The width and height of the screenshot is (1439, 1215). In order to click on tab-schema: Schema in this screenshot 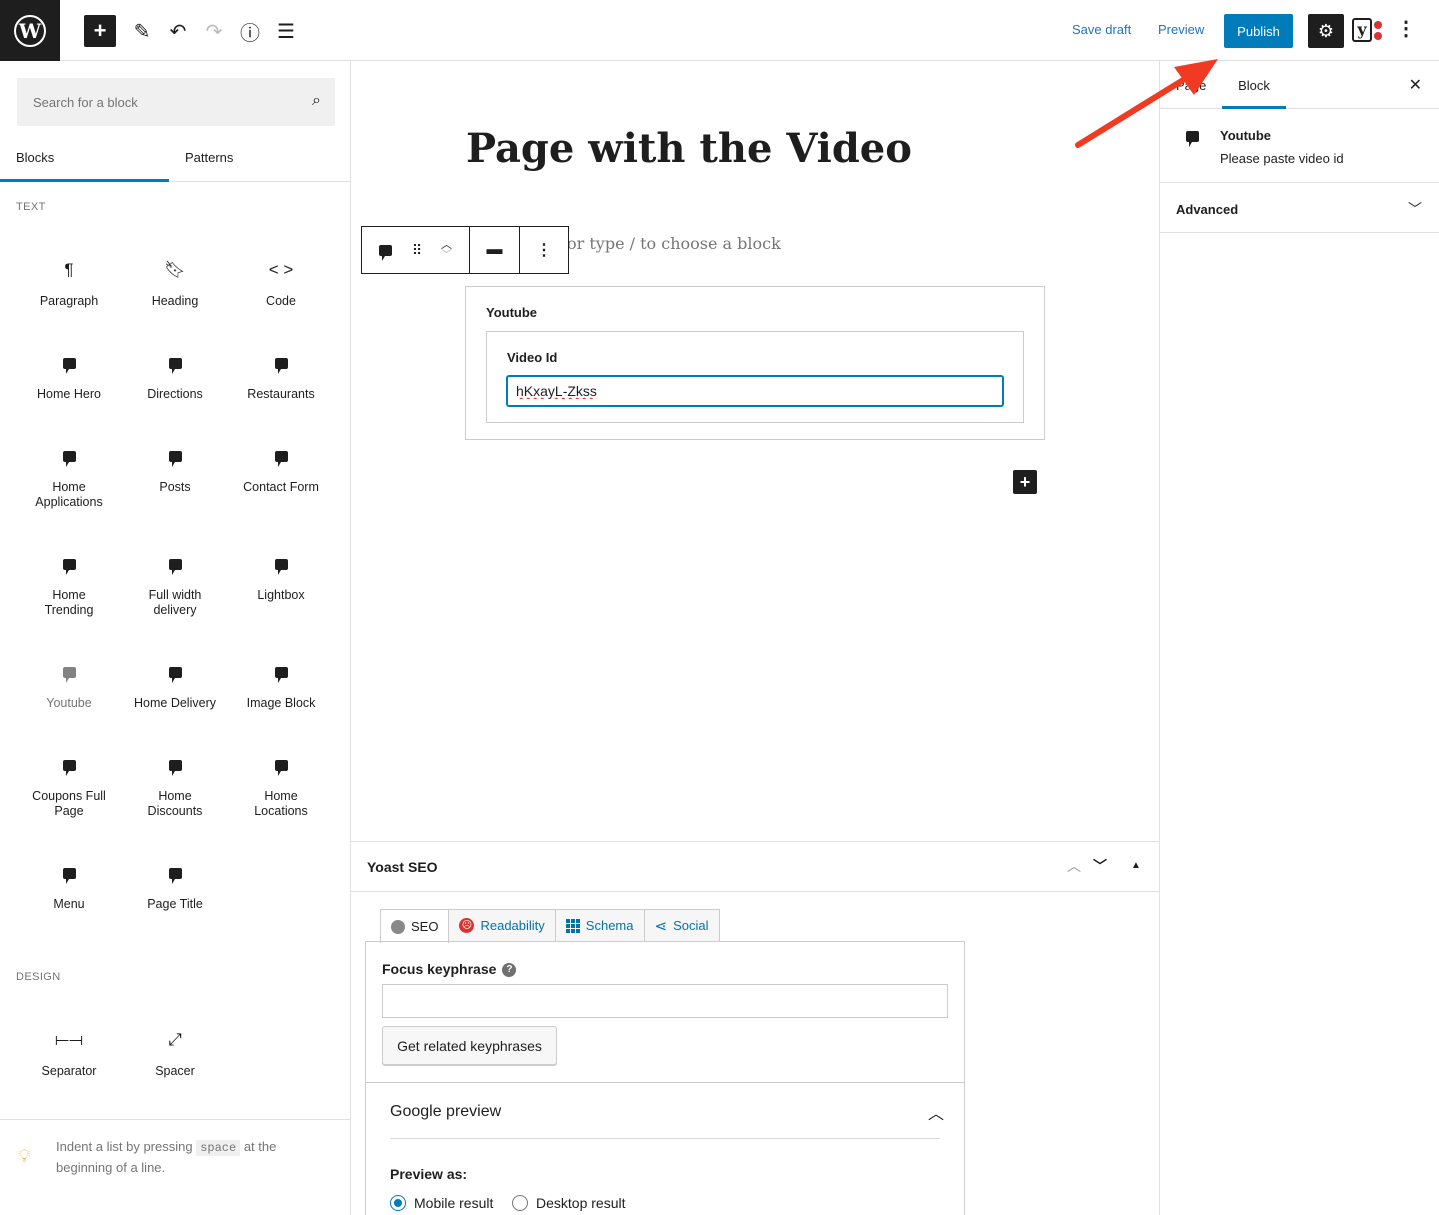, I will do `click(599, 925)`.